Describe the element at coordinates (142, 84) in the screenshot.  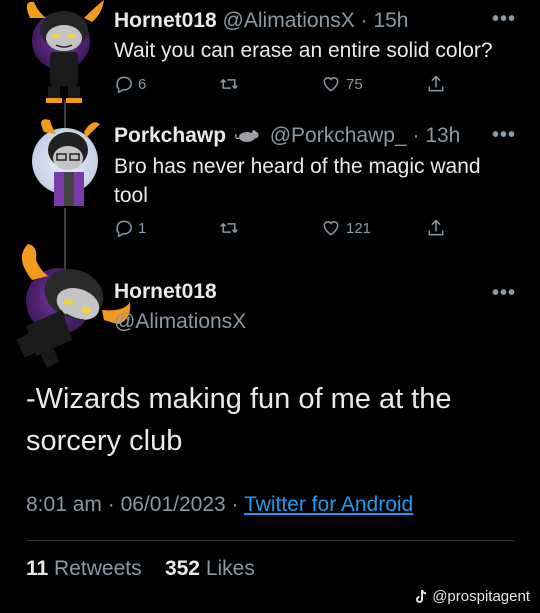
I see `reply-count: 6` at that location.